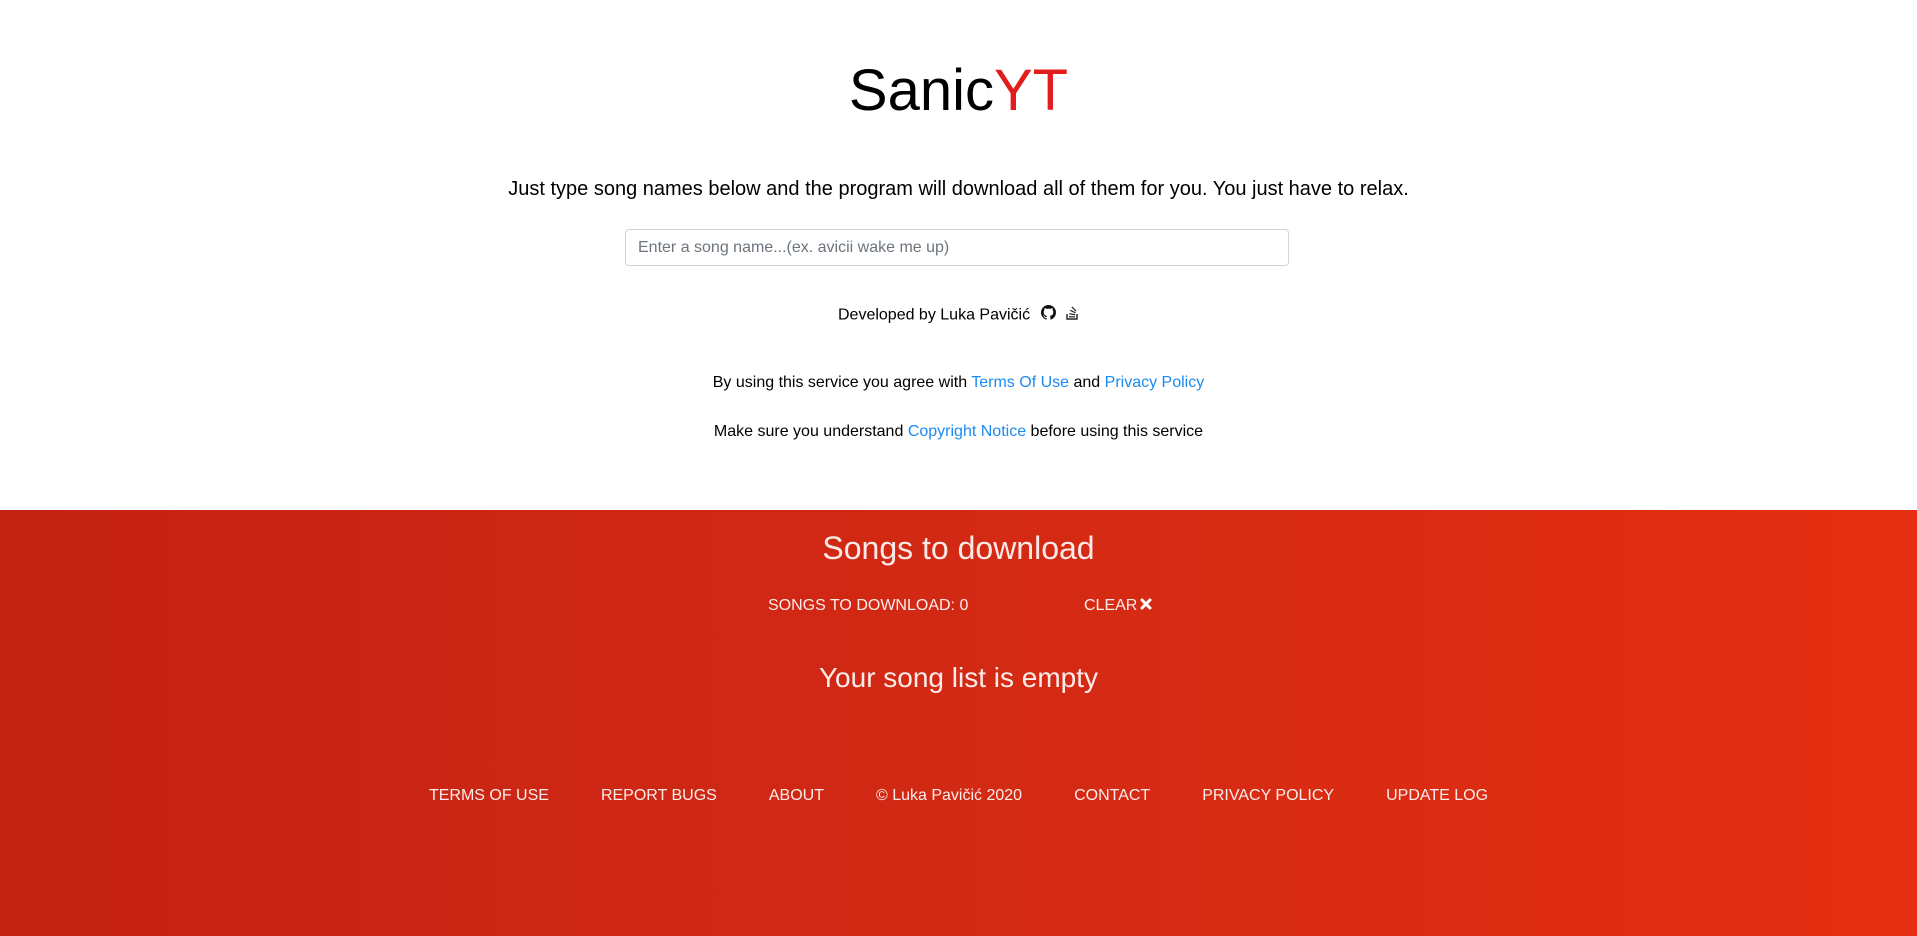 This screenshot has height=936, width=1917. Describe the element at coordinates (957, 247) in the screenshot. I see `song-search-input` at that location.